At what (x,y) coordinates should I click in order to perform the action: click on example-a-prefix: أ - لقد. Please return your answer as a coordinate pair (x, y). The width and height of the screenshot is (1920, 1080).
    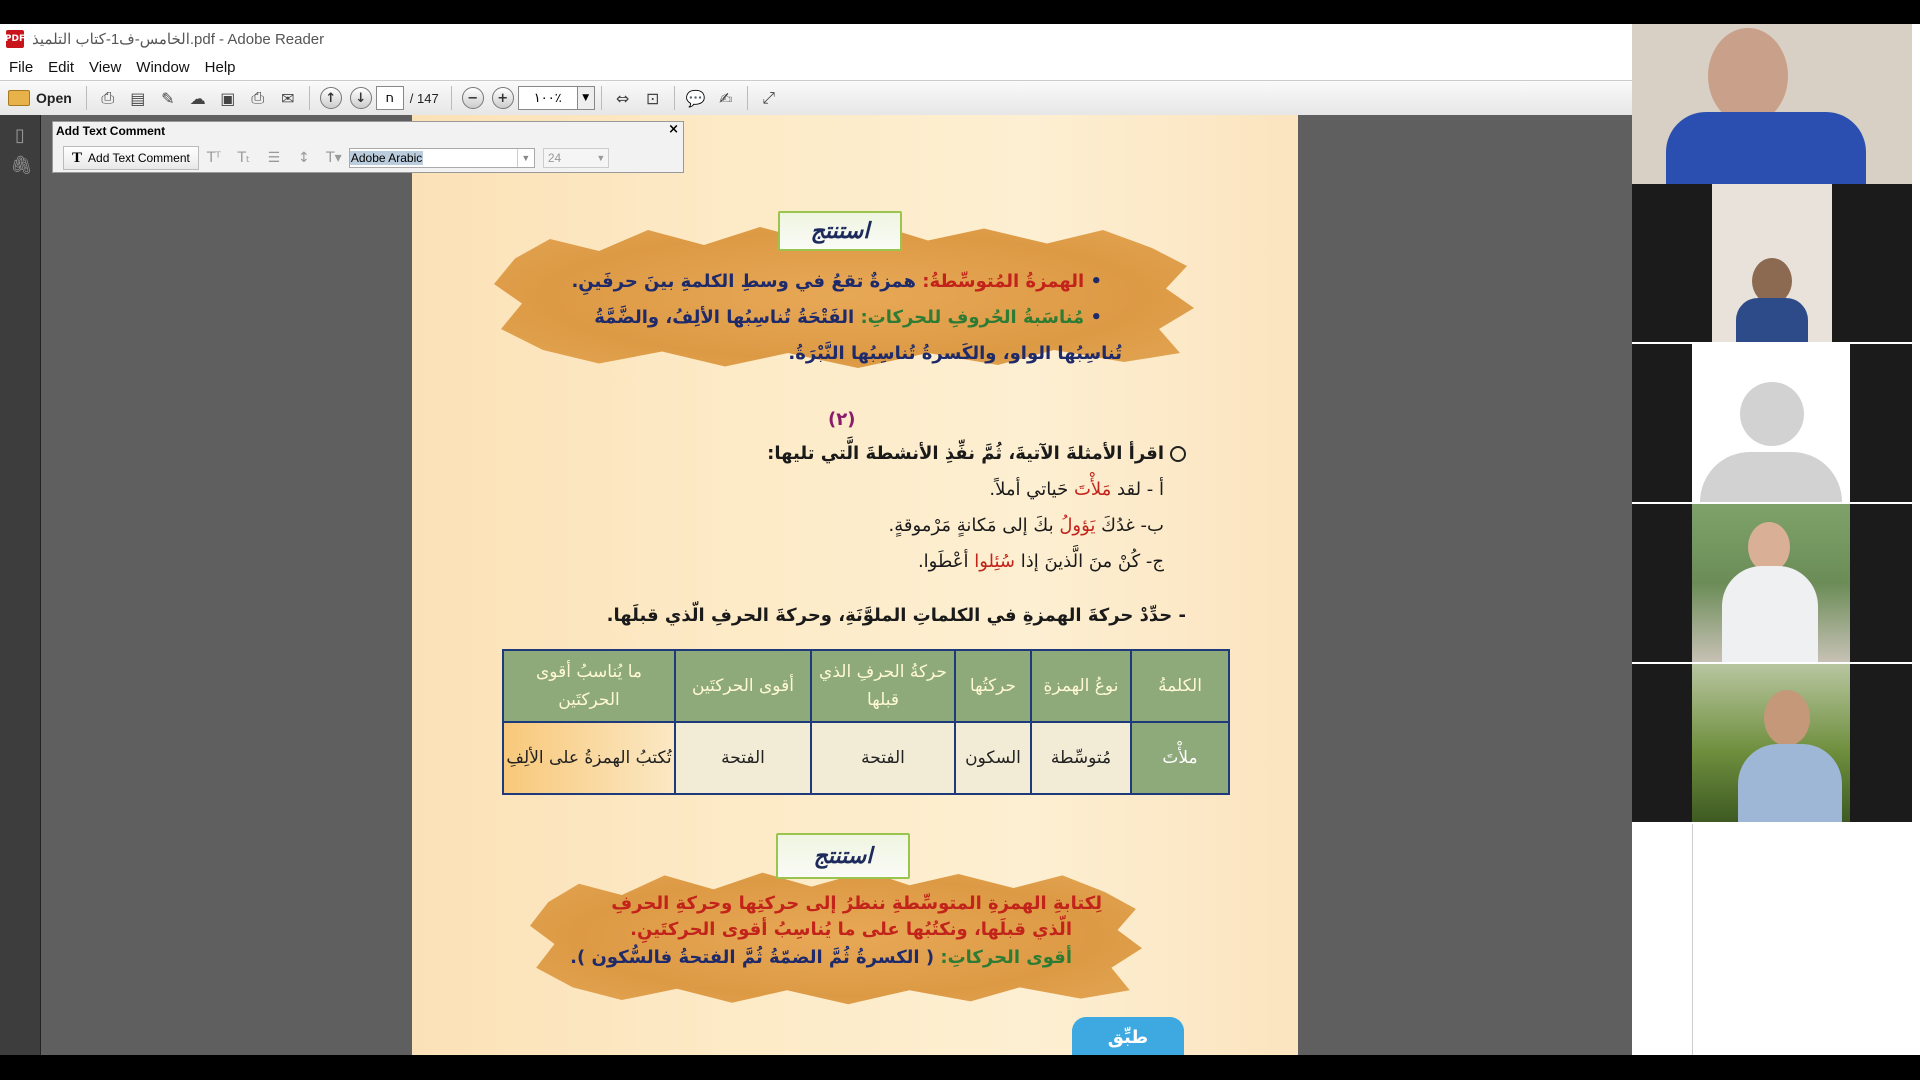
    Looking at the image, I should click on (1137, 489).